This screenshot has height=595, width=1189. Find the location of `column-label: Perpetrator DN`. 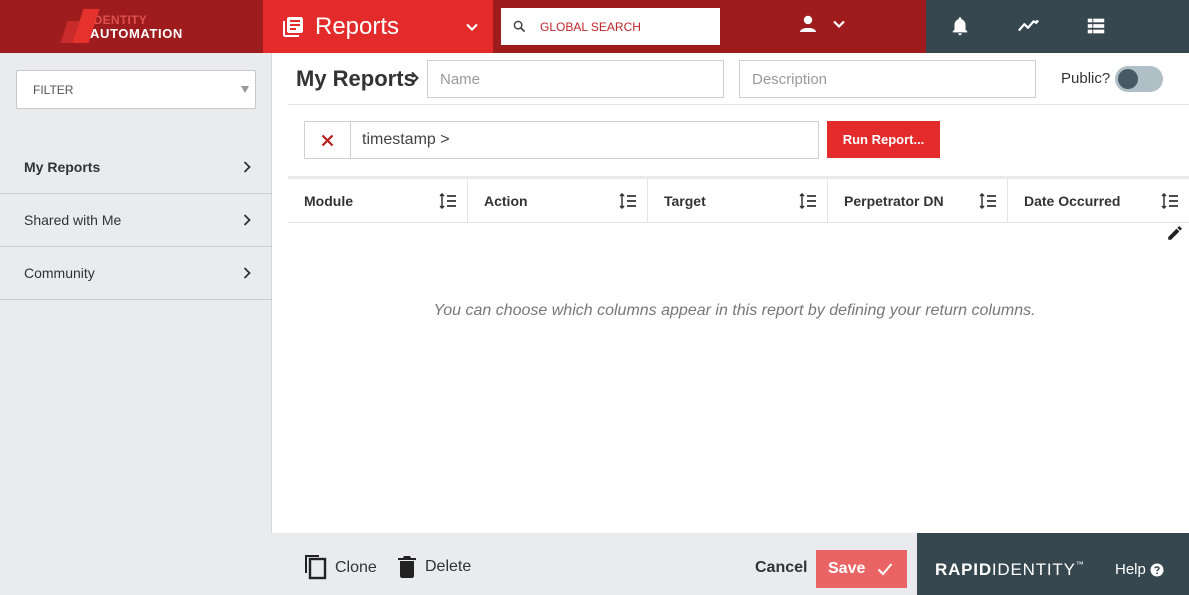

column-label: Perpetrator DN is located at coordinates (894, 201).